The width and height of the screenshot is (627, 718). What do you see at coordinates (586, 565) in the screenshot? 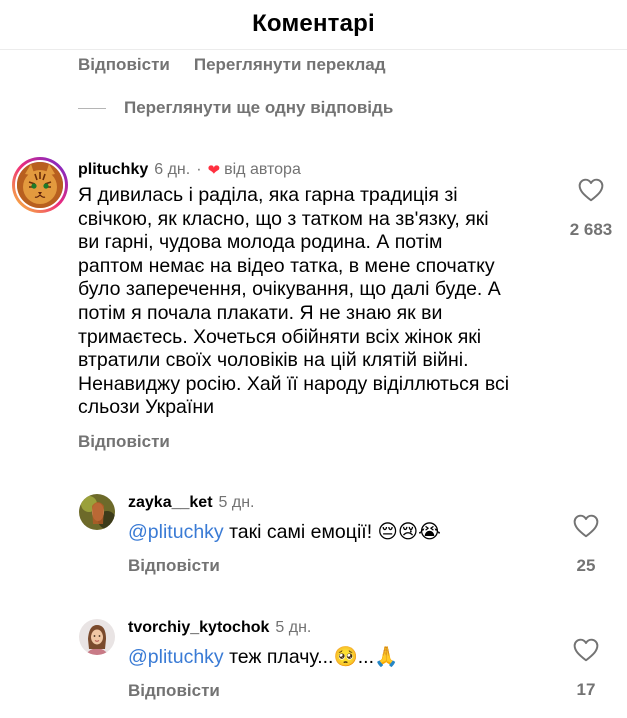
I see `like-count: 25` at bounding box center [586, 565].